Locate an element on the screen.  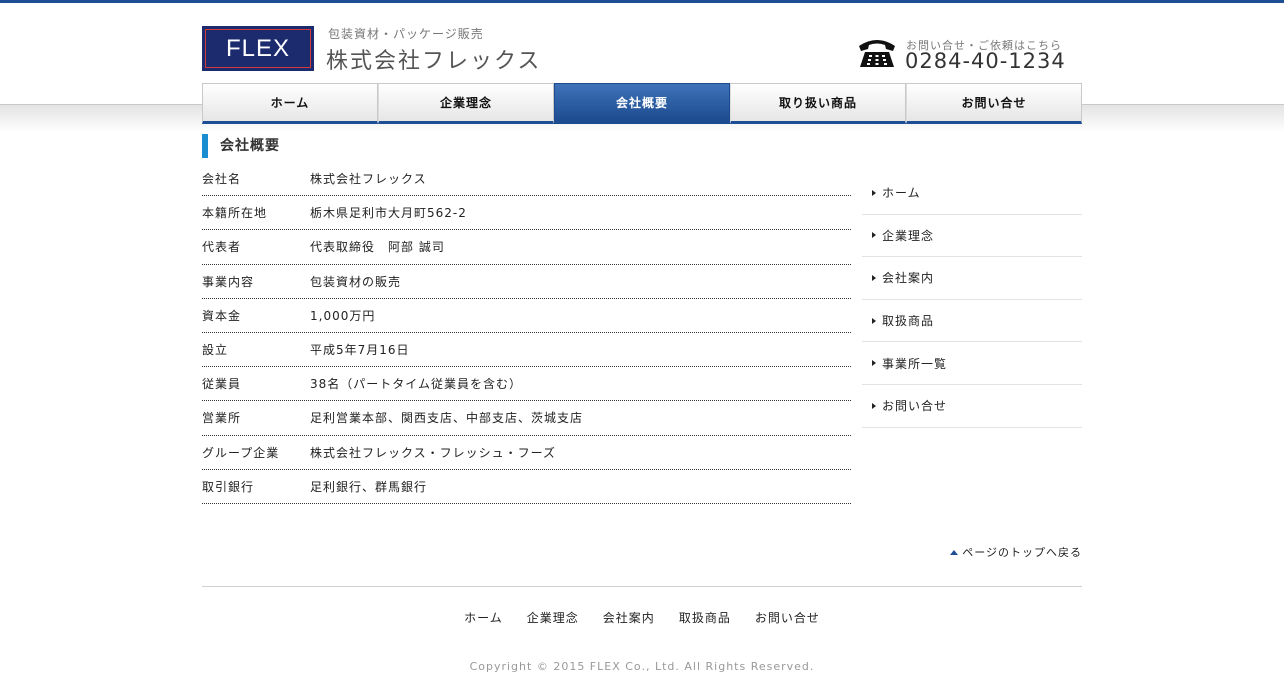
nav-item-philosophy: 企業理念 is located at coordinates (466, 103).